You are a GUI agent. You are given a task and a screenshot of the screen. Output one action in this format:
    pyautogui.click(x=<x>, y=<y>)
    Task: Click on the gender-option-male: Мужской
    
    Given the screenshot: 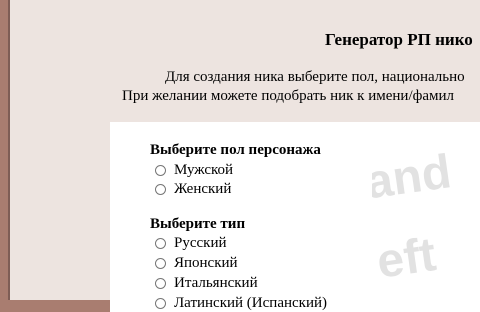 What is the action you would take?
    pyautogui.click(x=194, y=170)
    